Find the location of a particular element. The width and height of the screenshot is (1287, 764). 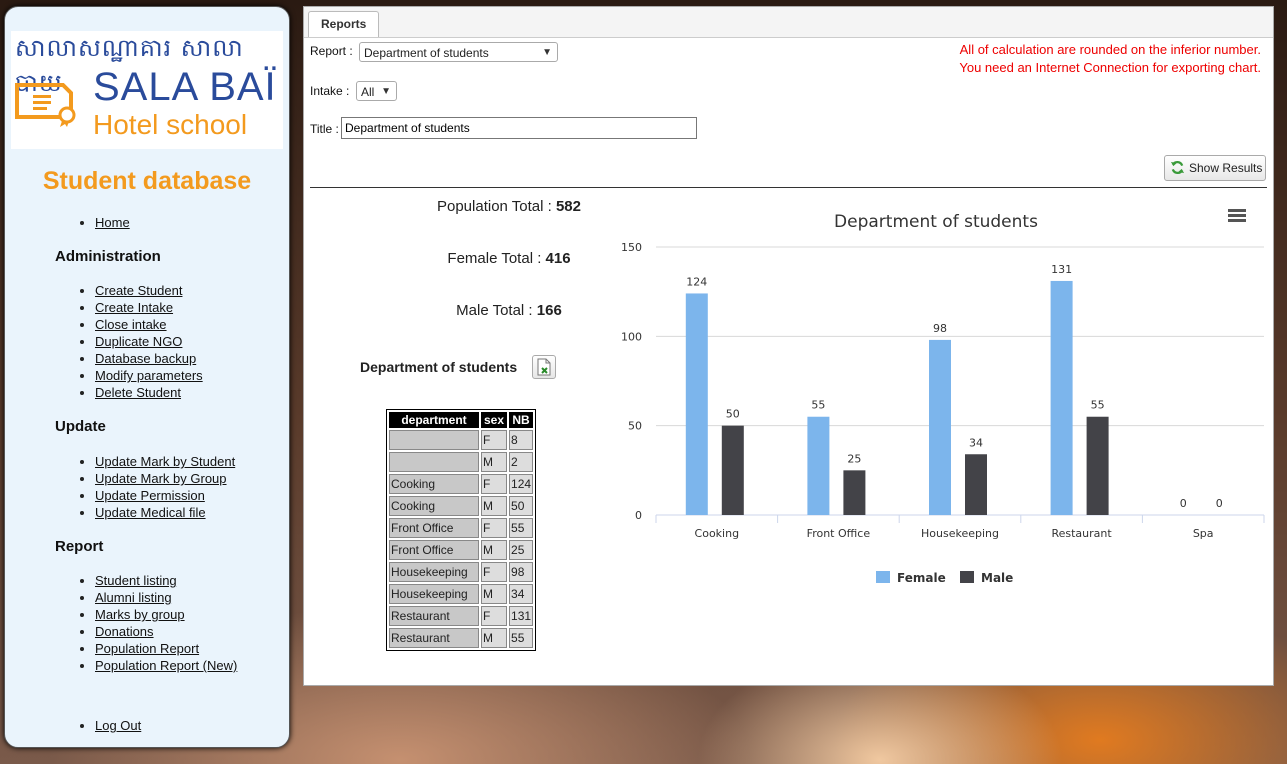

update-medical-file-link: Update Medical file is located at coordinates (150, 512).